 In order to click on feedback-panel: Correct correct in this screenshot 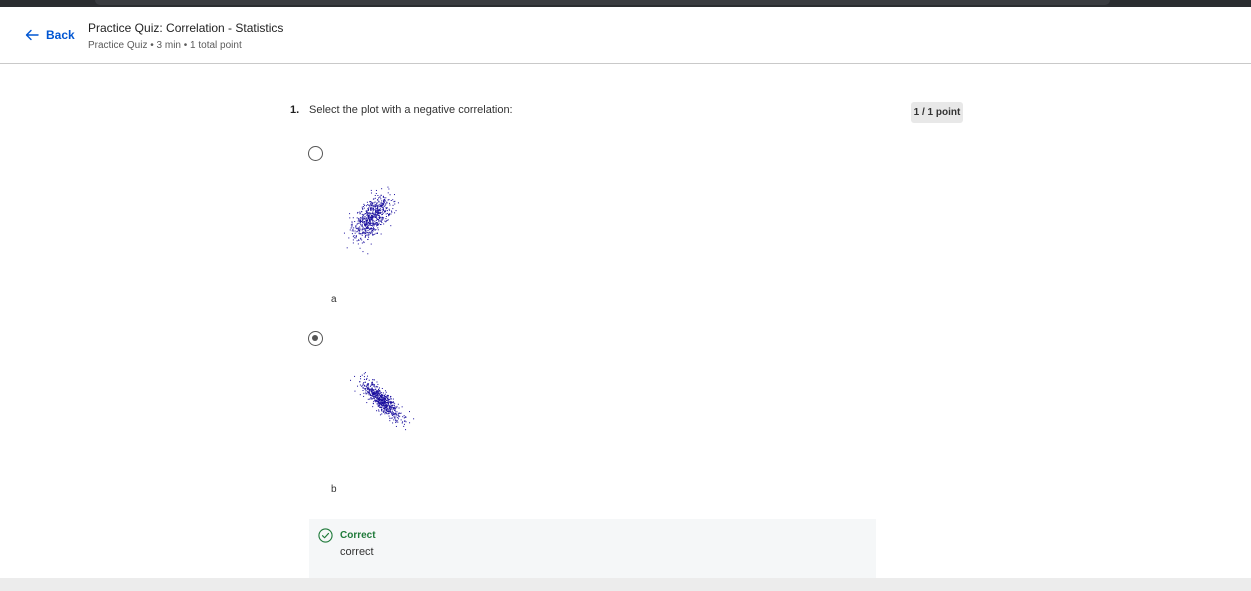, I will do `click(592, 549)`.